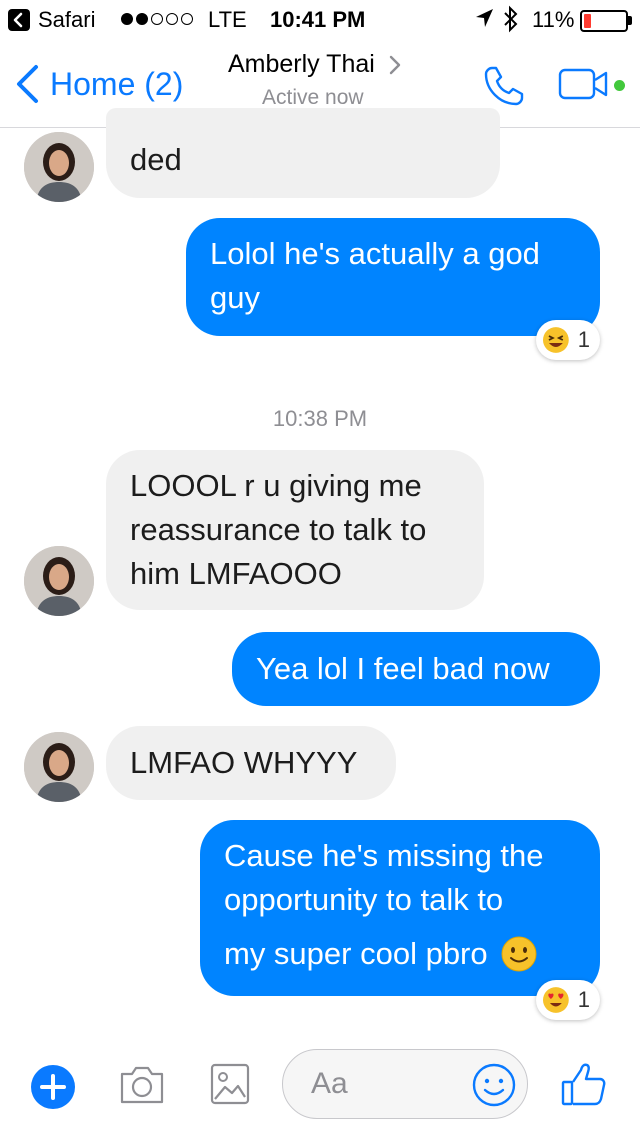  I want to click on back-button: Home (2), so click(98, 84).